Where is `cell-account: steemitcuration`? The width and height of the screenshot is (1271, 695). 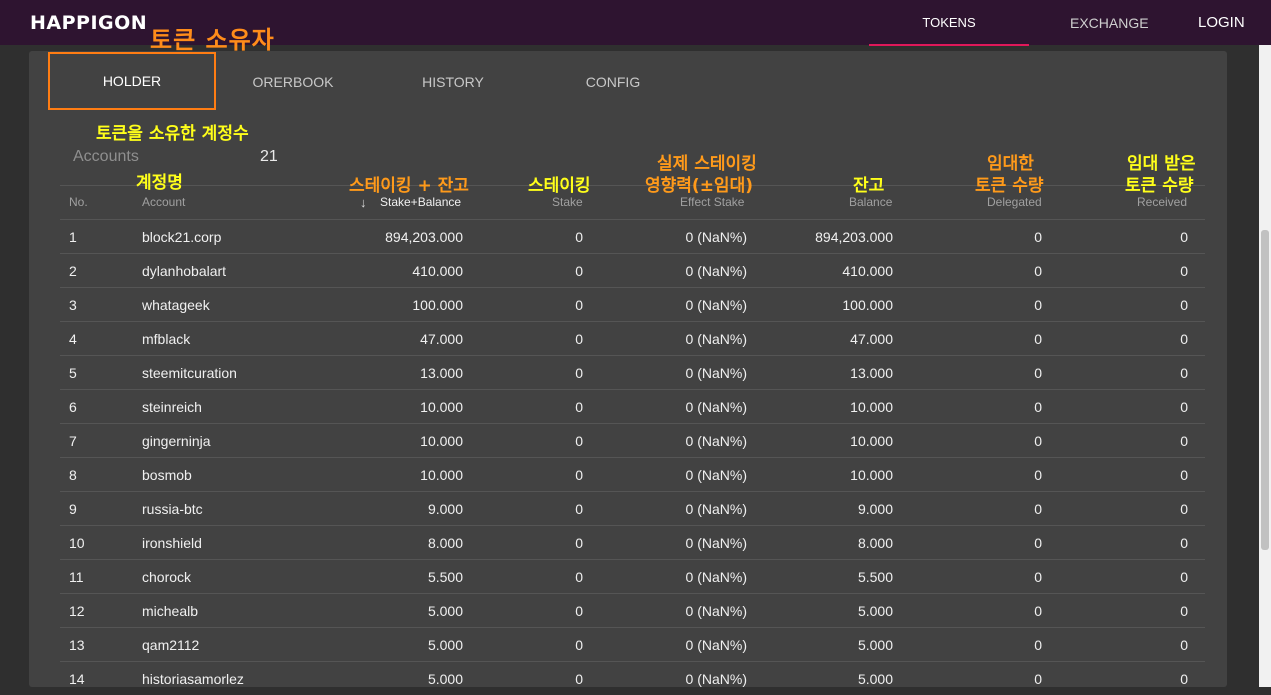 cell-account: steemitcuration is located at coordinates (189, 373).